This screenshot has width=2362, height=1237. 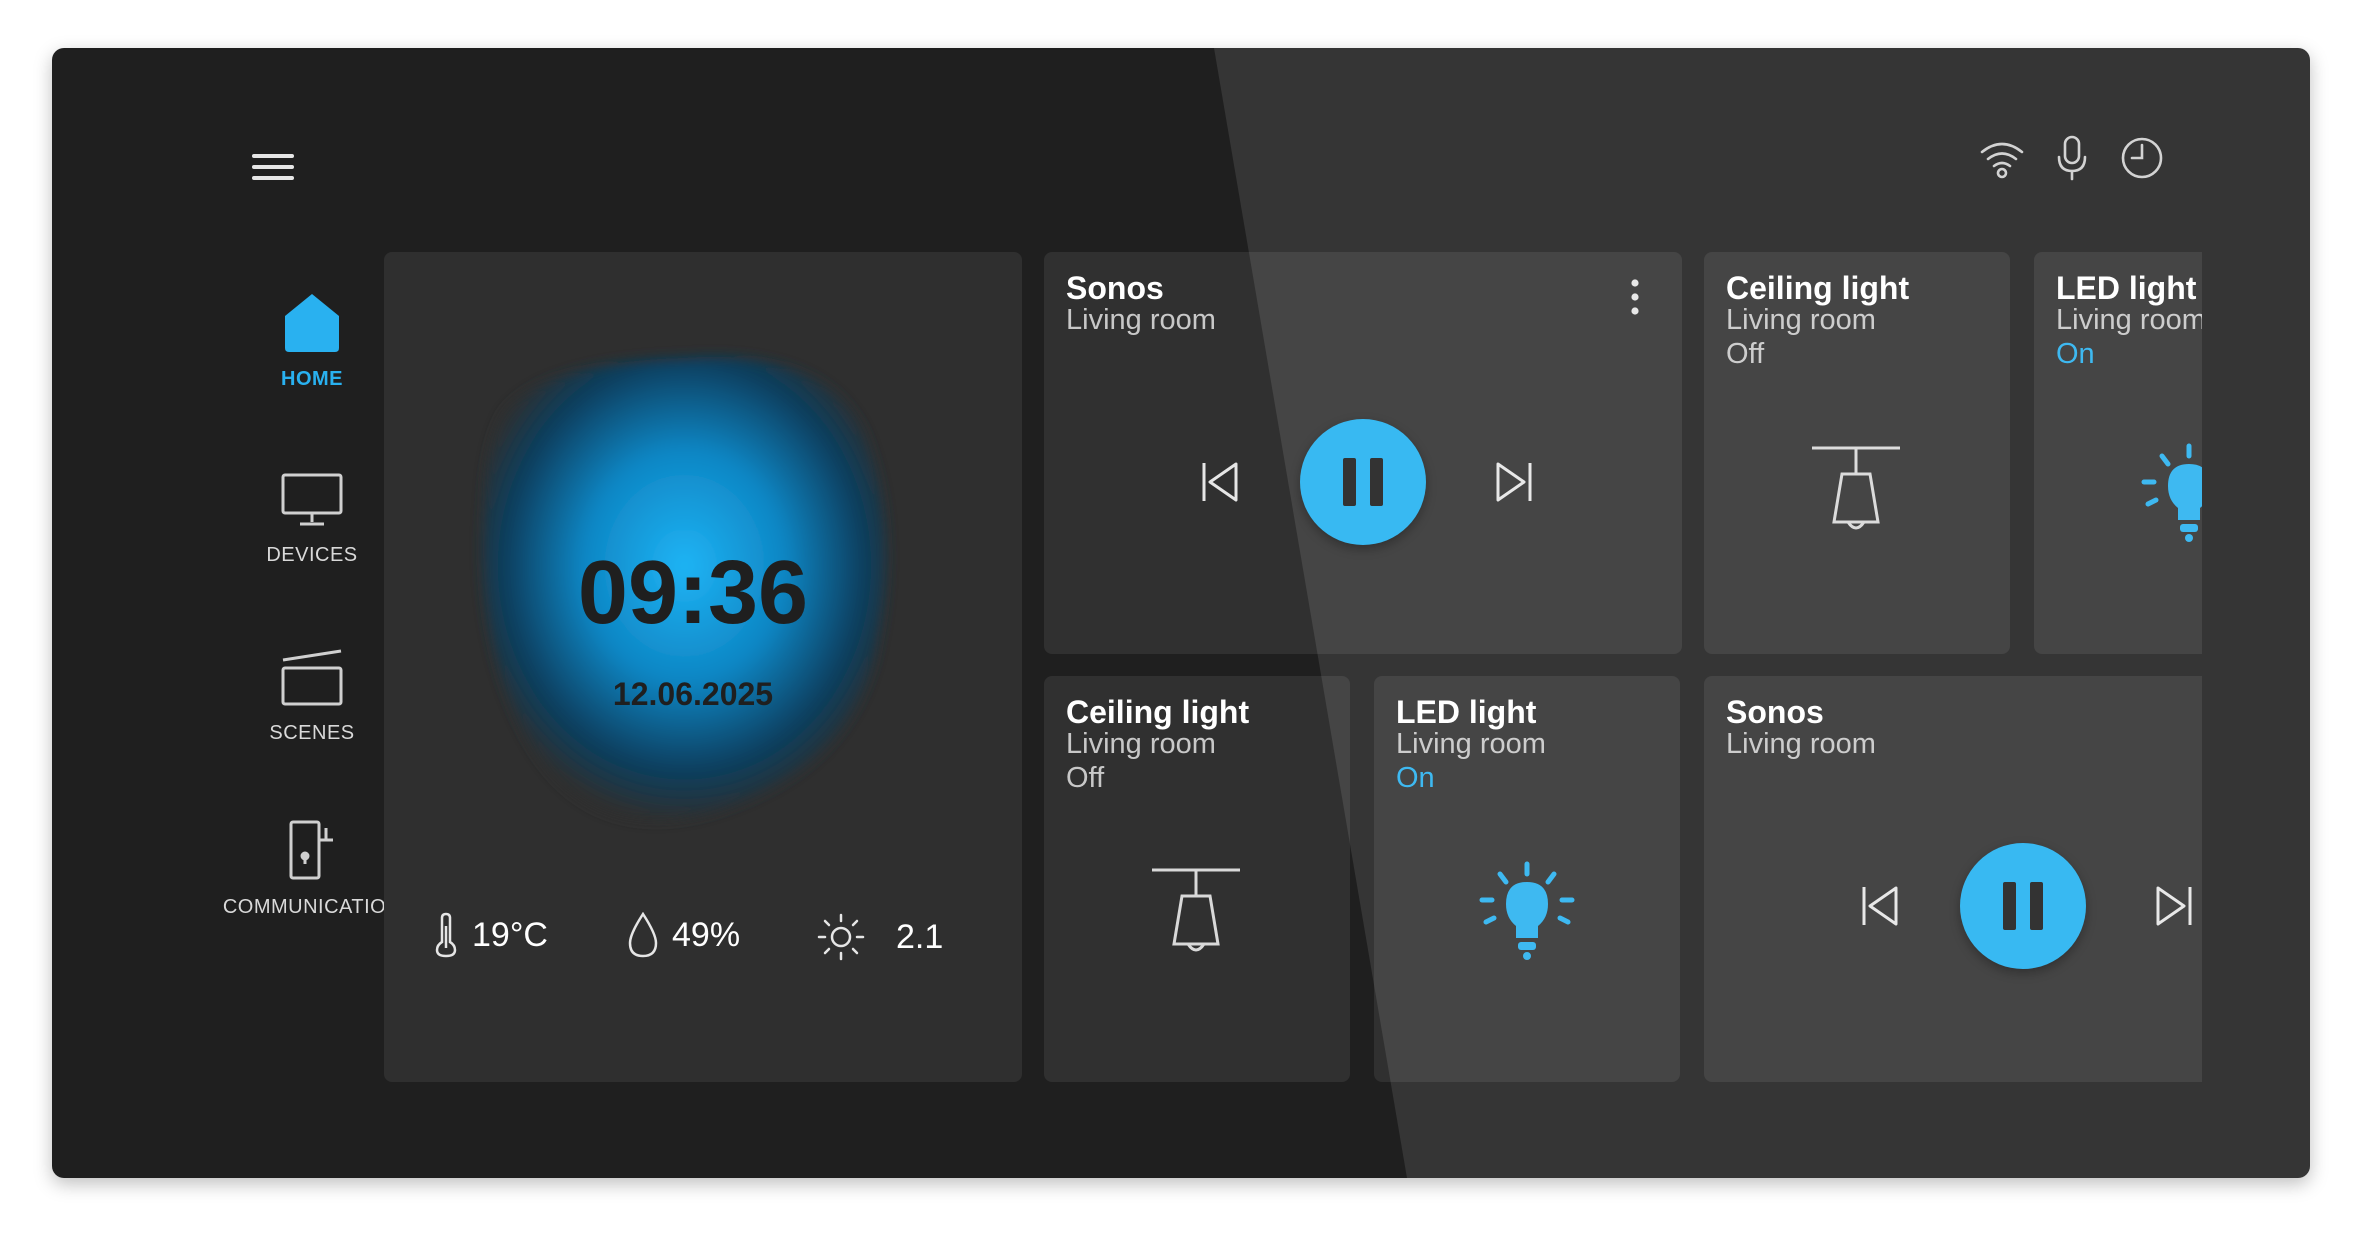 What do you see at coordinates (312, 677) in the screenshot?
I see `scenes-icon` at bounding box center [312, 677].